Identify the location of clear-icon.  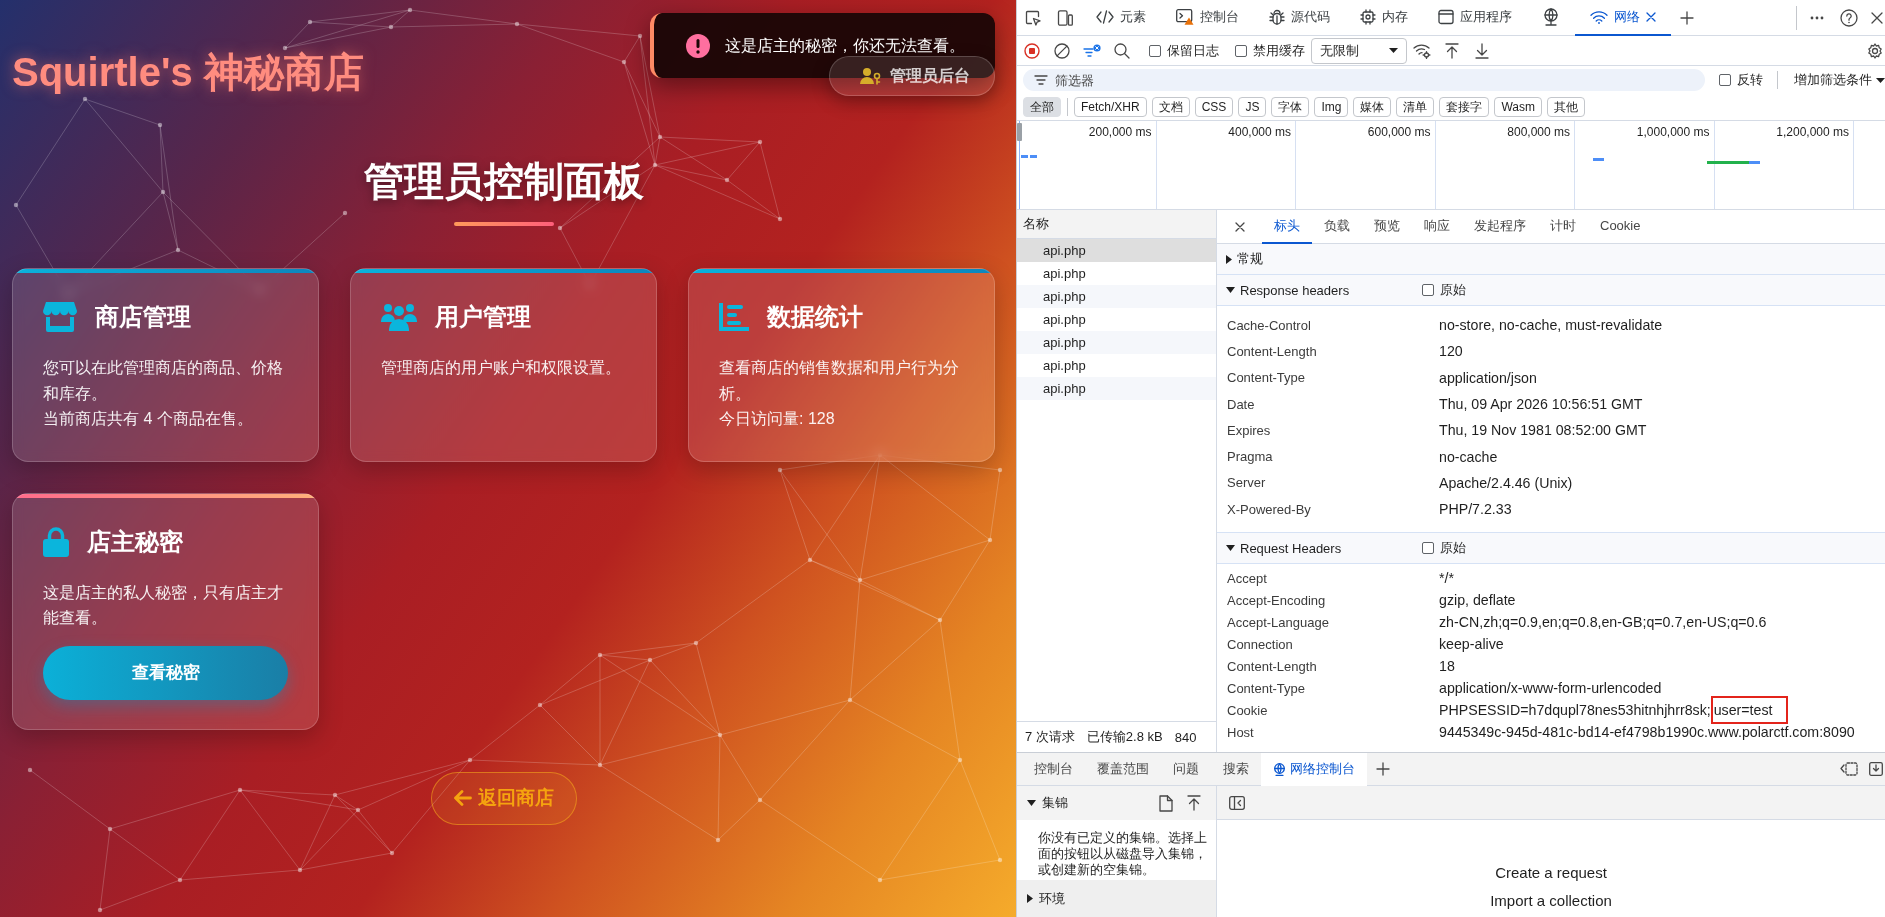
(1062, 50).